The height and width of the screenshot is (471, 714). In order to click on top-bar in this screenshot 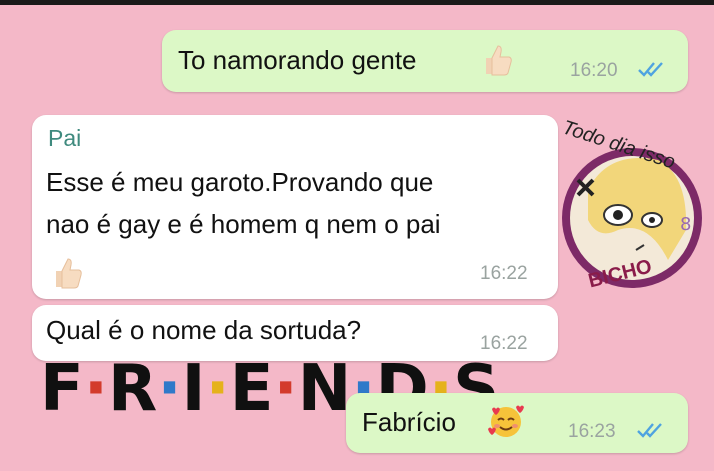, I will do `click(357, 2)`.